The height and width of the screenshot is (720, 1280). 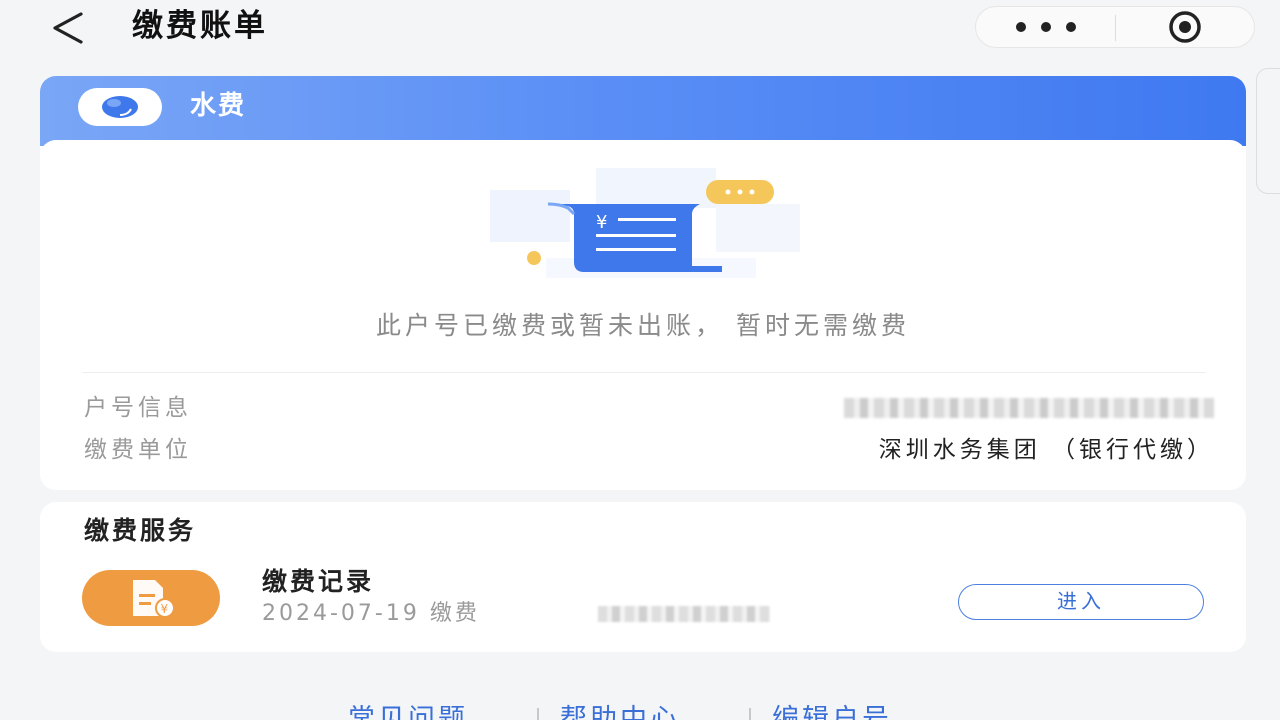 I want to click on card-title: 水费, so click(x=218, y=106).